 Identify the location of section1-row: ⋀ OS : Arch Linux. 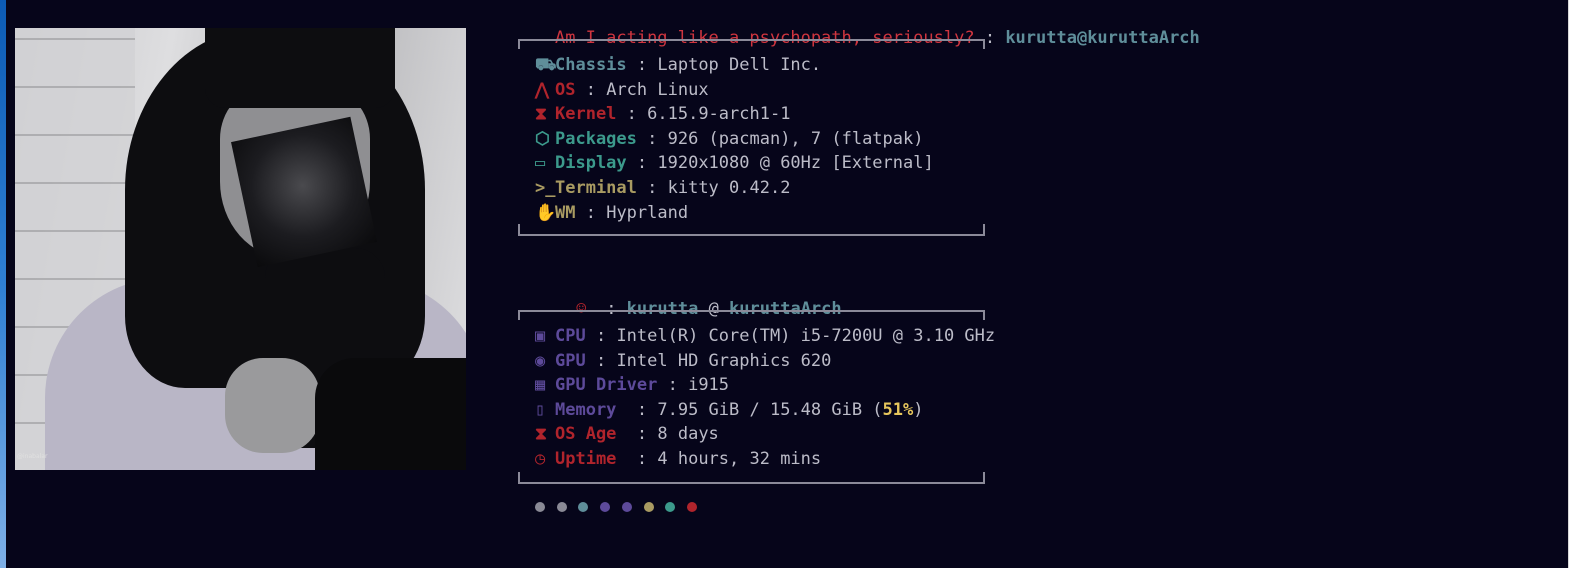
(622, 90).